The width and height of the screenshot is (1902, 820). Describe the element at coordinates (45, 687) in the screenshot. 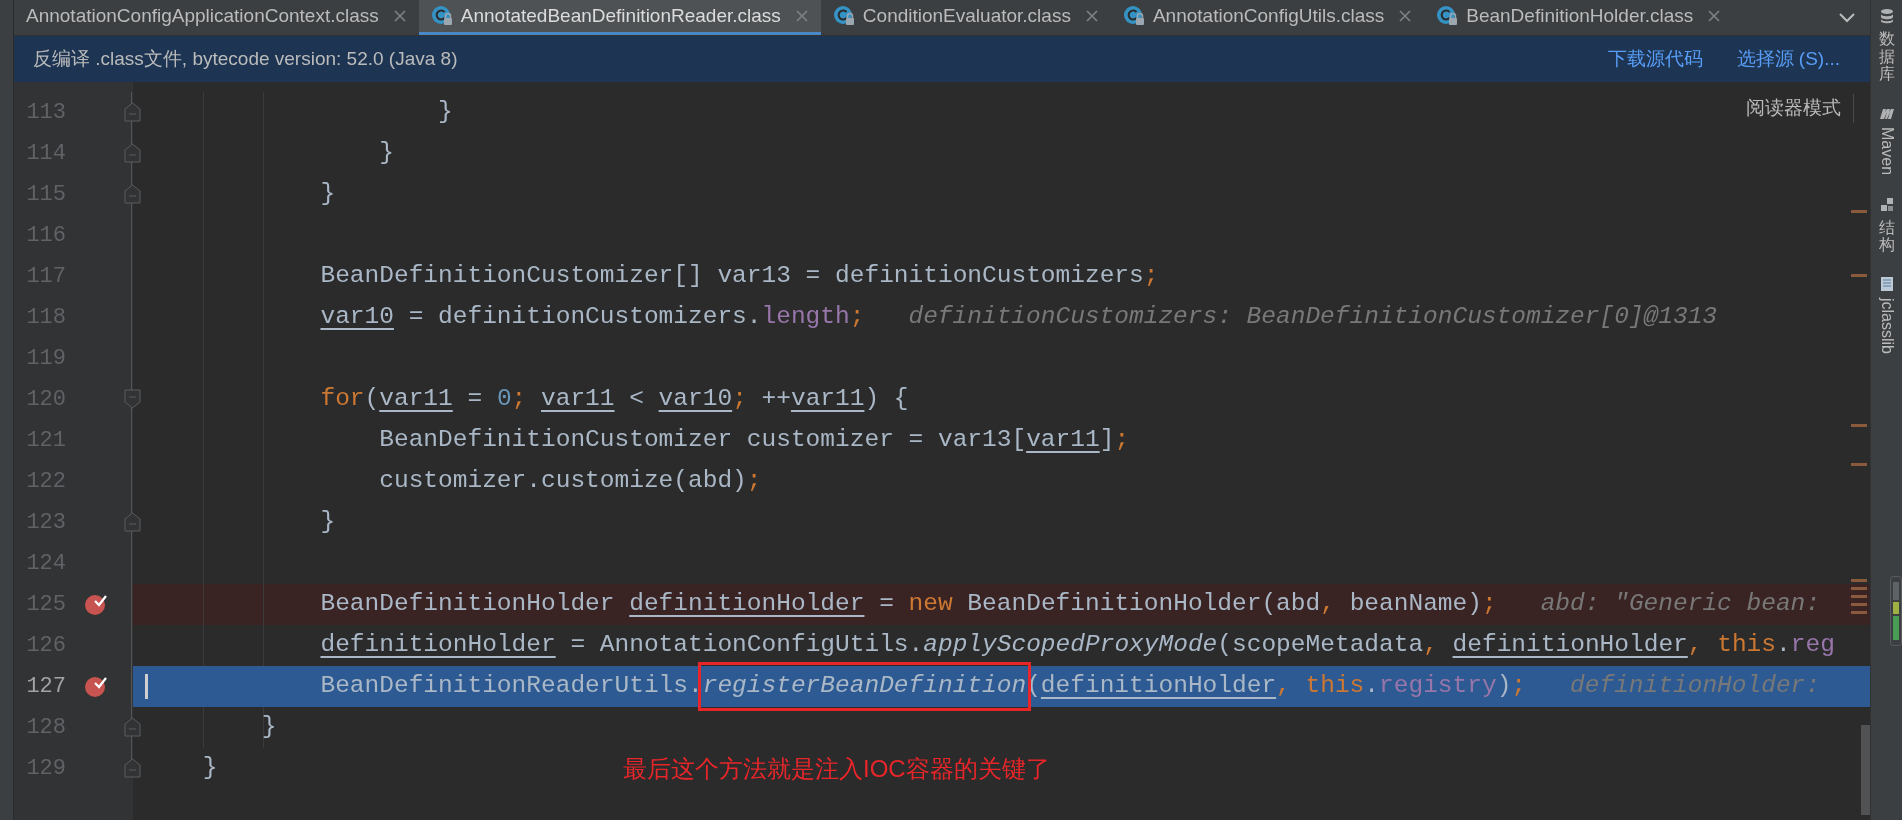

I see `line-number: 127` at that location.